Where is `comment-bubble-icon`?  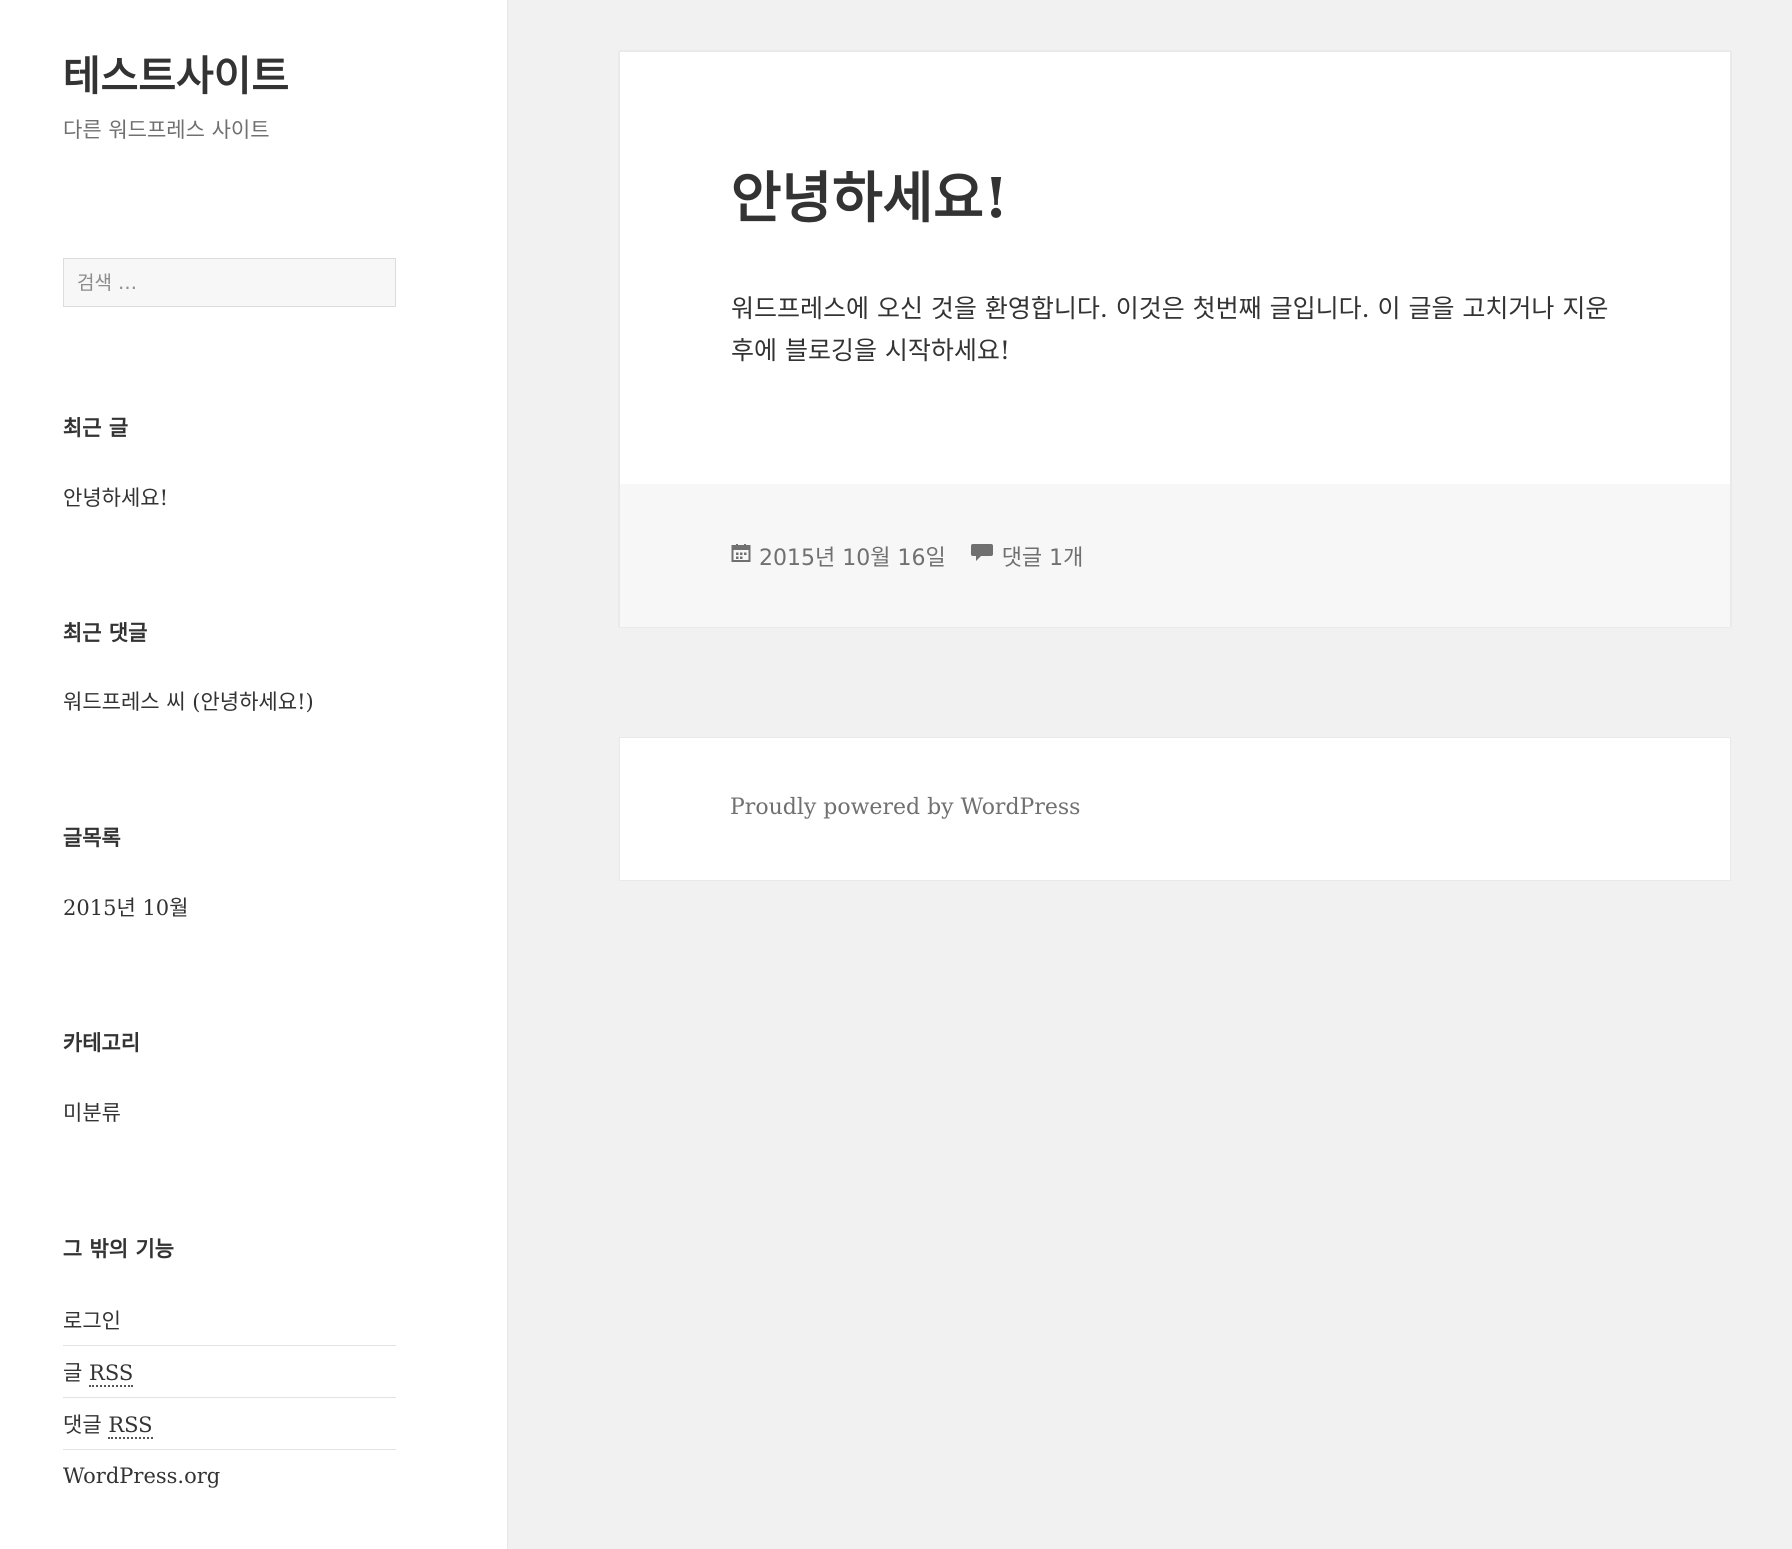
comment-bubble-icon is located at coordinates (982, 556).